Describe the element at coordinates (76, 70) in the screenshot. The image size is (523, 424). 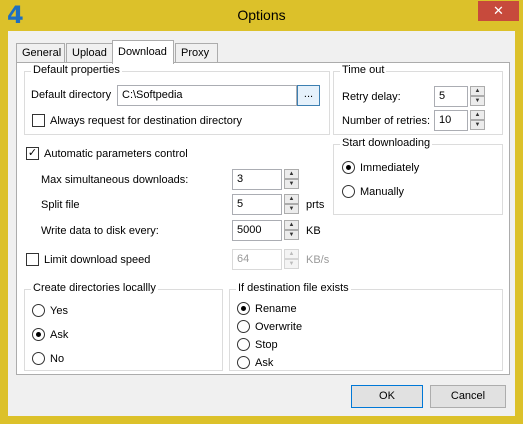
I see `default-properties-legend: Default properties` at that location.